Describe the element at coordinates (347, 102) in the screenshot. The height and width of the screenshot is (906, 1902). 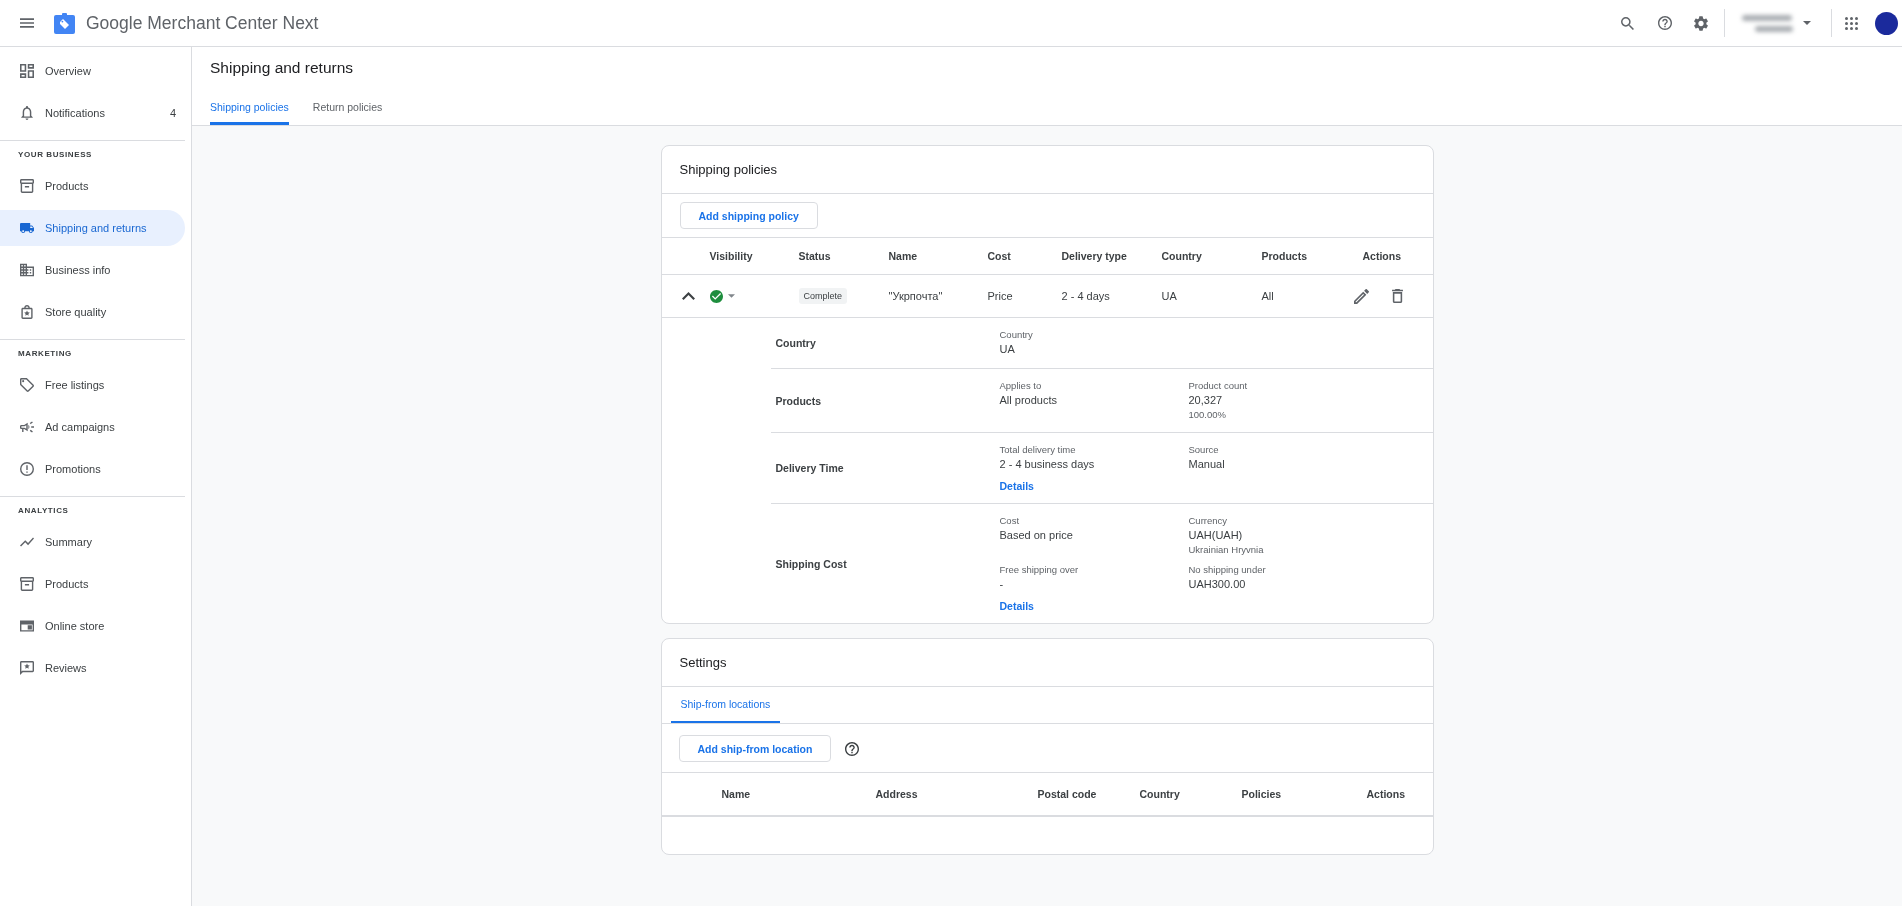
I see `tab: Return policies` at that location.